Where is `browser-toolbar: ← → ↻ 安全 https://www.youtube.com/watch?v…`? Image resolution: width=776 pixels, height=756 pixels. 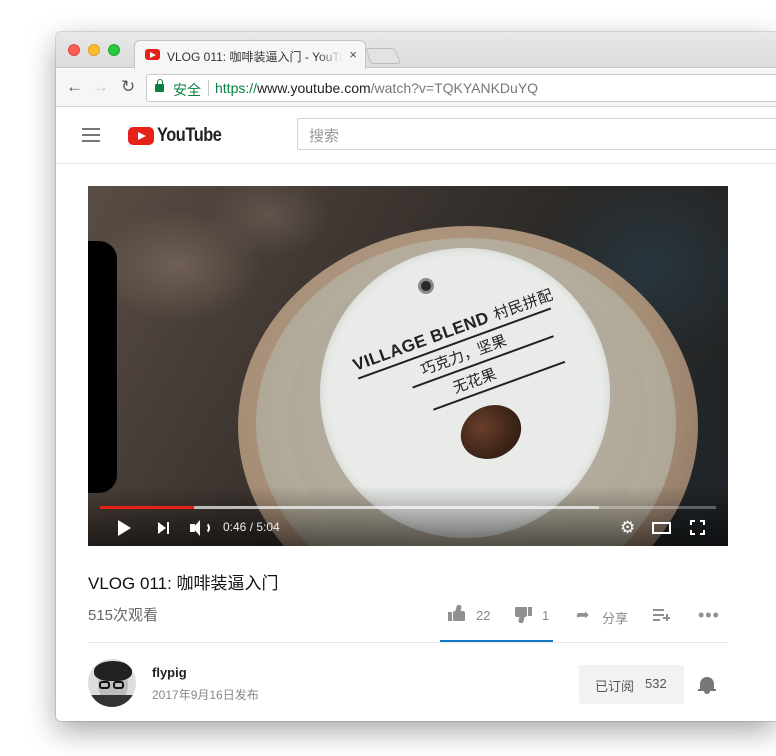
browser-toolbar: ← → ↻ 安全 https://www.youtube.com/watch?v… is located at coordinates (416, 88).